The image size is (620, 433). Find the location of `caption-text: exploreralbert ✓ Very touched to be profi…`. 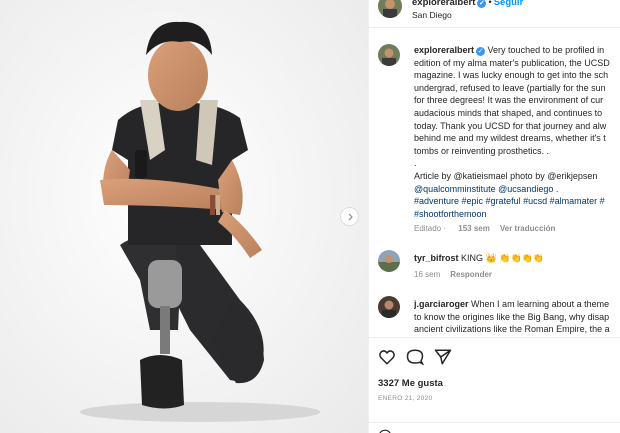

caption-text: exploreralbert ✓ Very touched to be profi… is located at coordinates (517, 132).